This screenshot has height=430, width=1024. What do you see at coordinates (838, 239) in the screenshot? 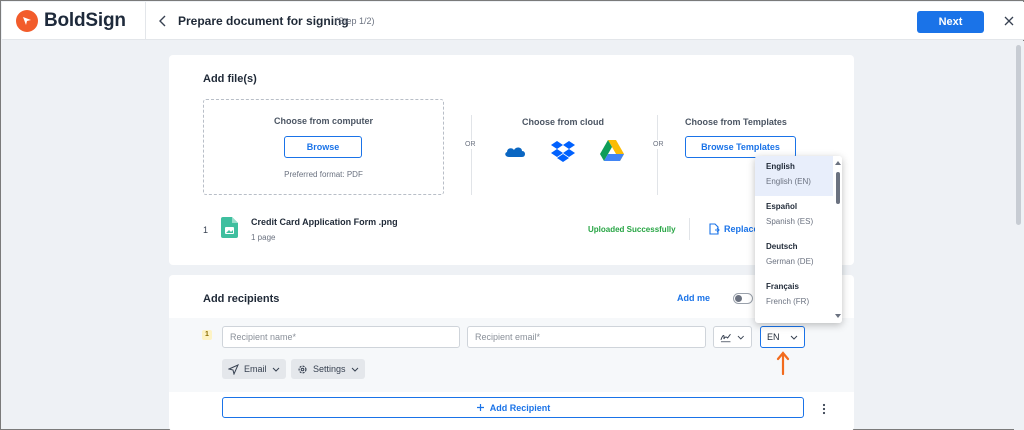
I see `dropdown-scrollbar` at bounding box center [838, 239].